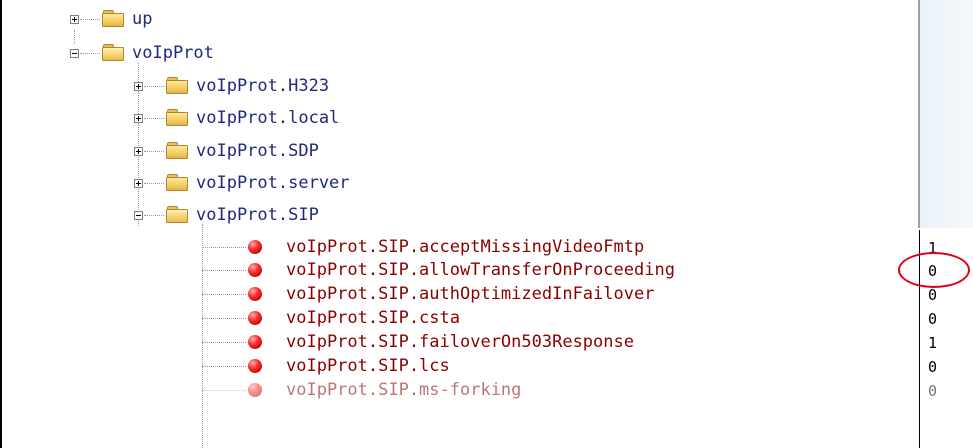  Describe the element at coordinates (263, 86) in the screenshot. I see `tree-node-label: voIpProt.H323` at that location.